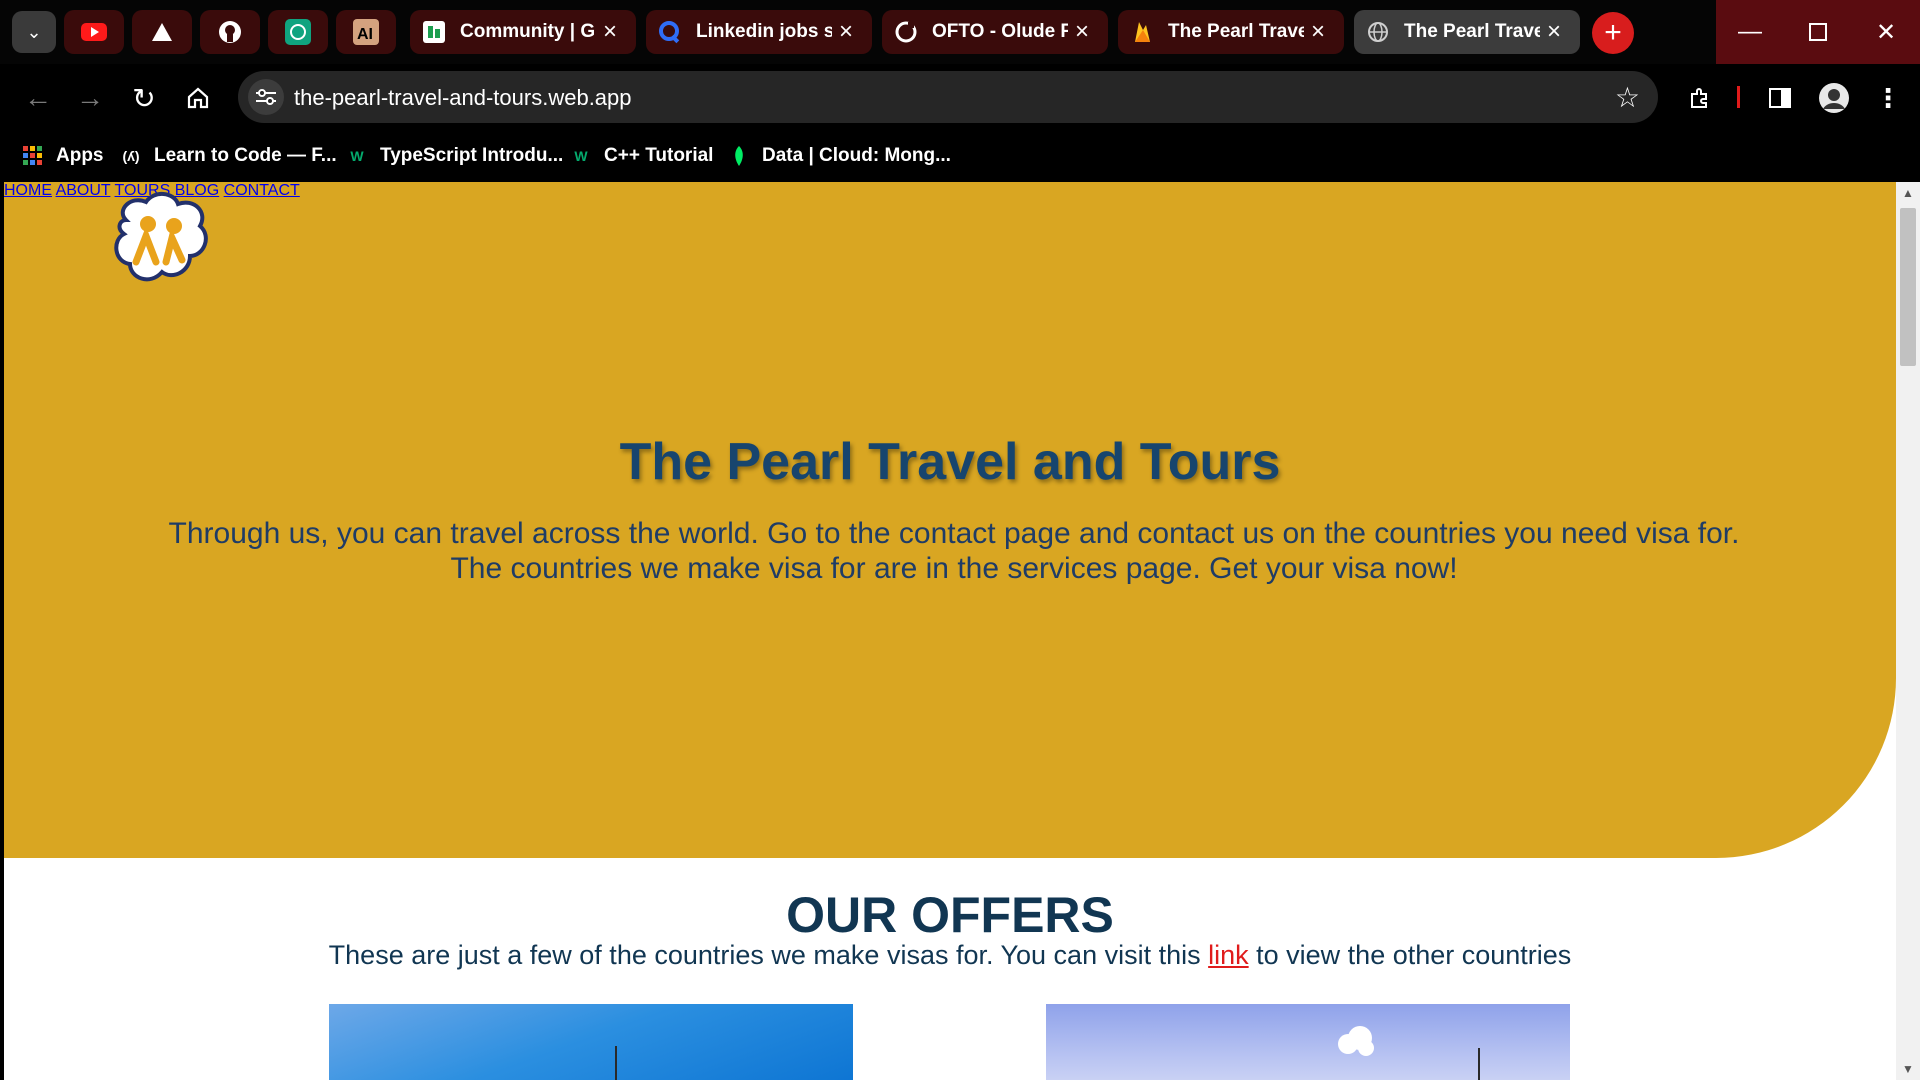  What do you see at coordinates (950, 915) in the screenshot?
I see `offers-title: OUR OFFERS` at bounding box center [950, 915].